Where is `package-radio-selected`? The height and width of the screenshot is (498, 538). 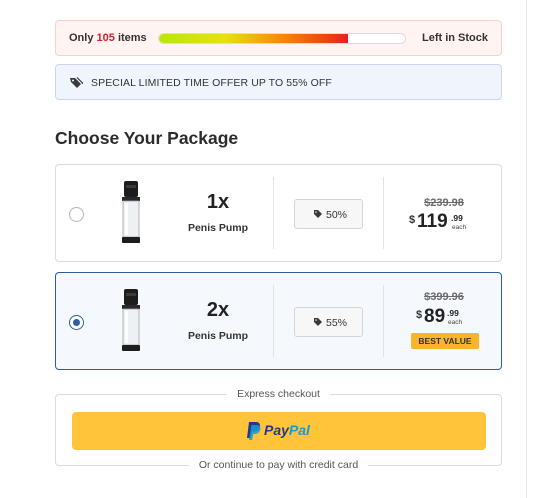
package-radio-selected is located at coordinates (76, 322).